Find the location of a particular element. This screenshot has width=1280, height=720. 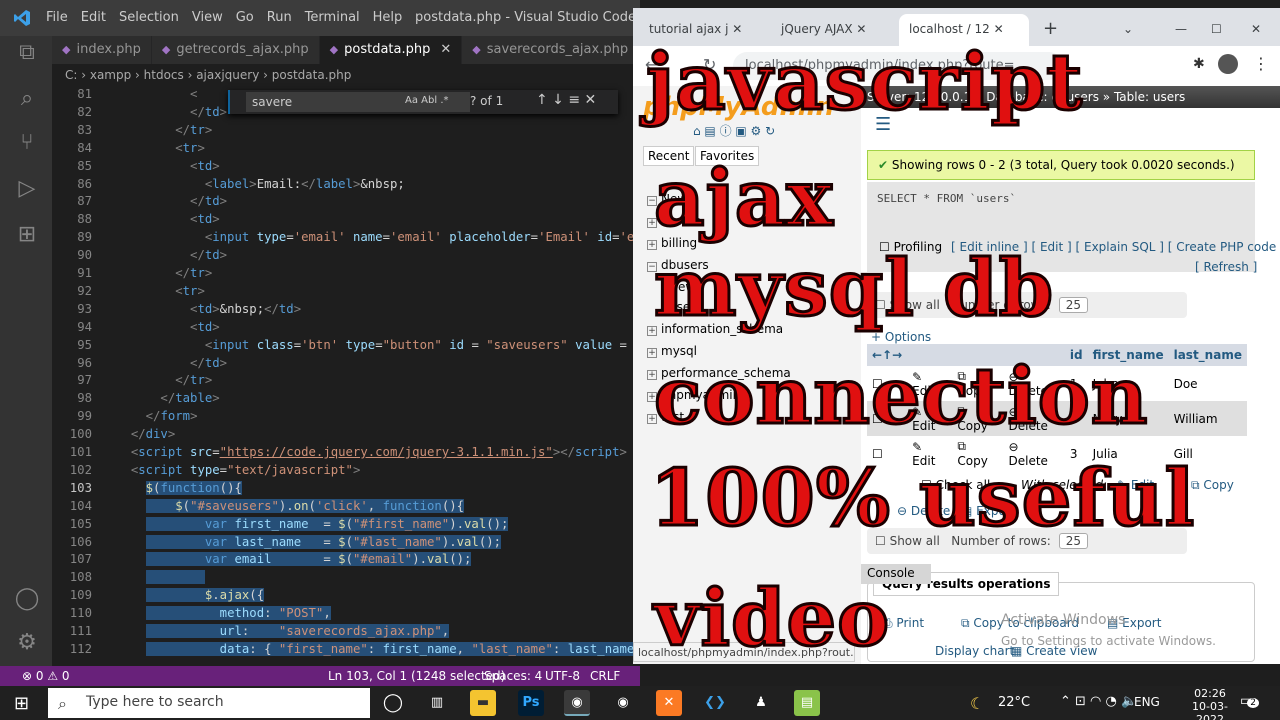

line-code: $.ajax({ is located at coordinates (190, 595).